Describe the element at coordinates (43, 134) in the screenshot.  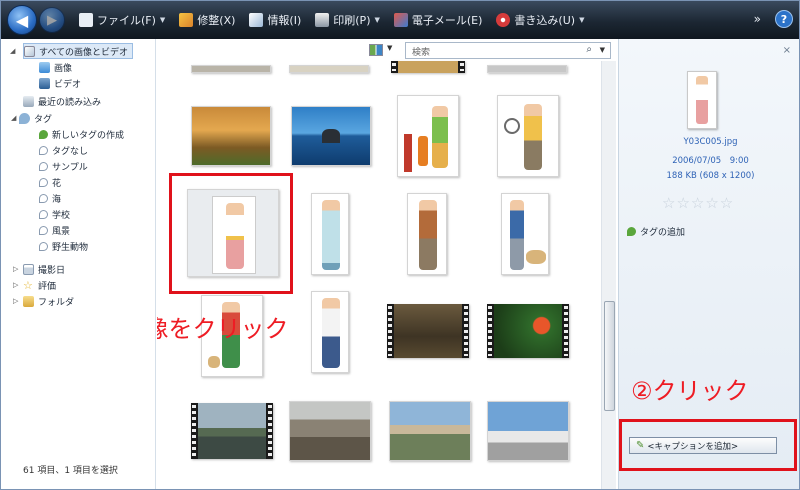
I see `new-tag-icon` at that location.